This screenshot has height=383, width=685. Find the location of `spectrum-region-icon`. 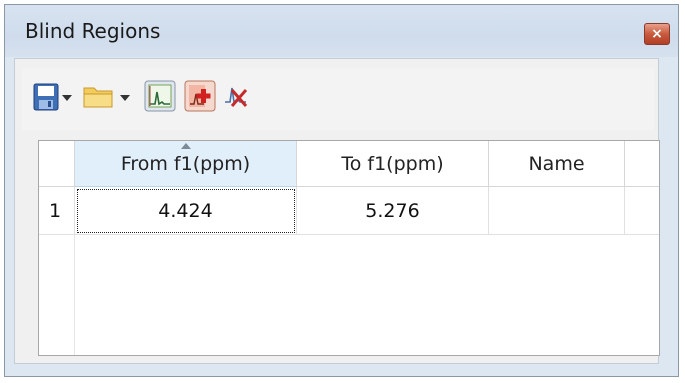

spectrum-region-icon is located at coordinates (160, 96).